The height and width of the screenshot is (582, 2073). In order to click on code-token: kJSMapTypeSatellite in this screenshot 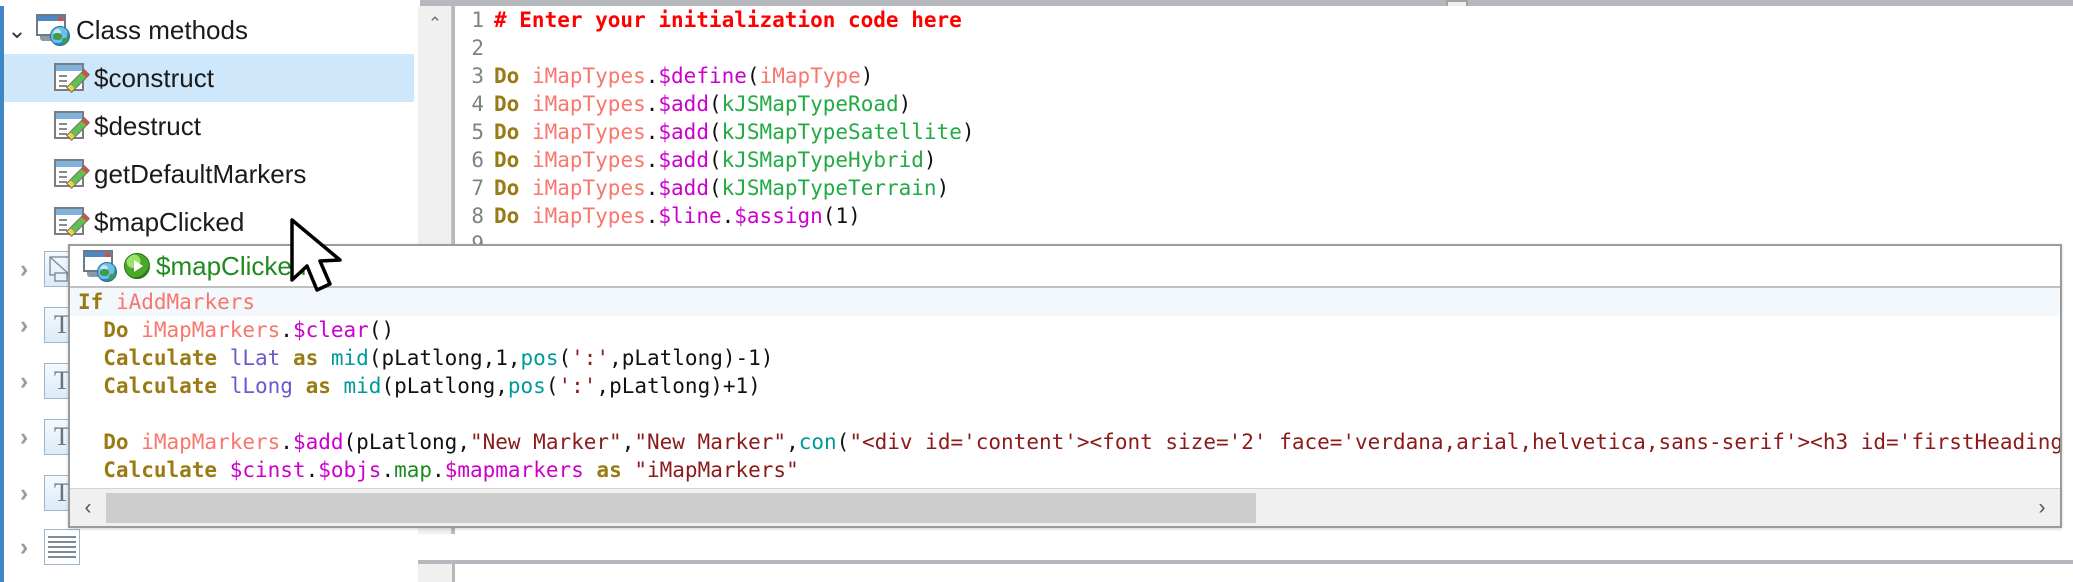, I will do `click(841, 132)`.